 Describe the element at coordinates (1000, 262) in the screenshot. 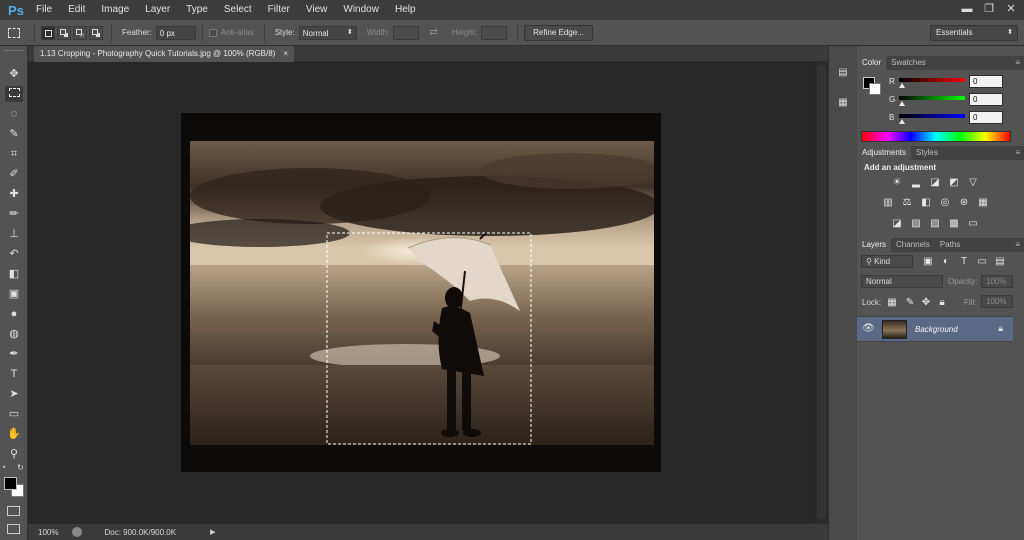

I see `filter-smart-object-icon: ▤` at that location.